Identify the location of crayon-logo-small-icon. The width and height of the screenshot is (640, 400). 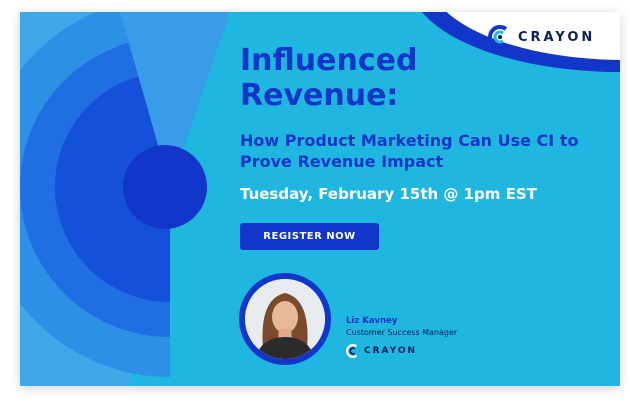
(352, 351).